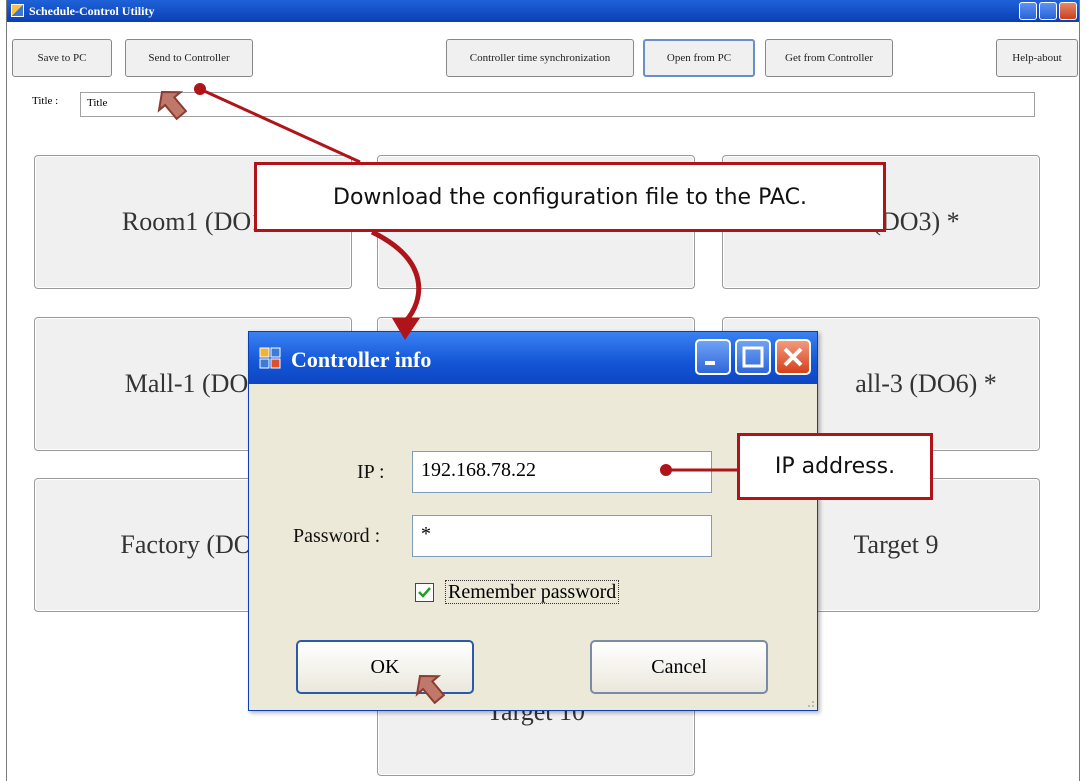 This screenshot has width=1086, height=781. I want to click on open-from-pc-button: Open from PC, so click(699, 58).